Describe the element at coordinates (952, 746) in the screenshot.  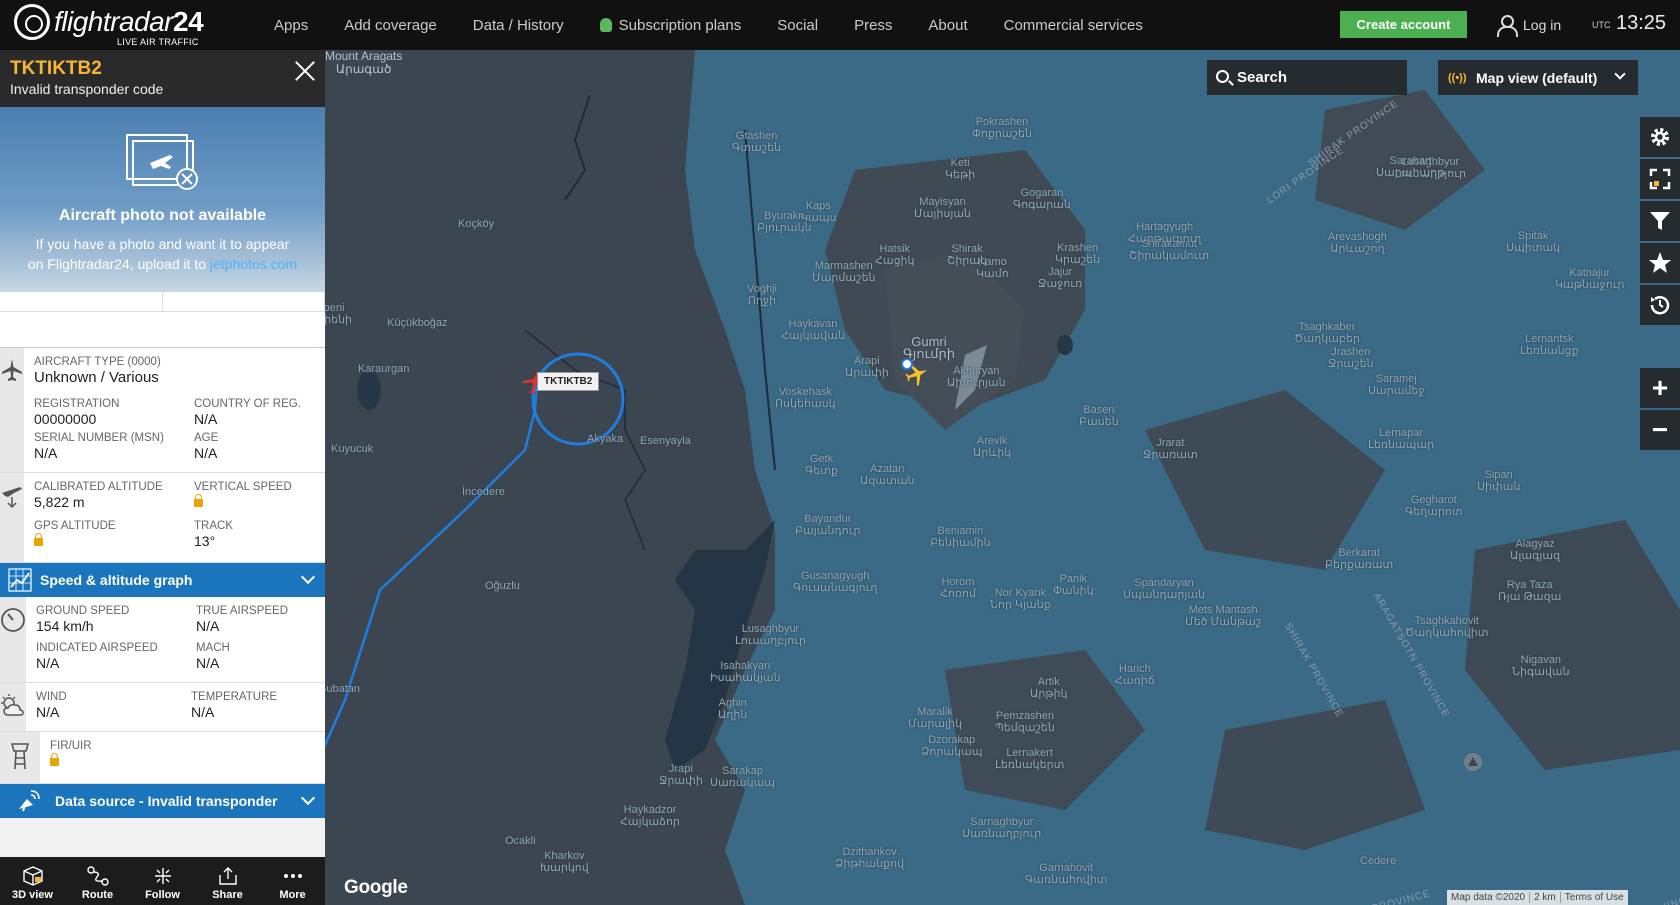
I see `map-place-label: Dzorakap Ձորակապ` at that location.